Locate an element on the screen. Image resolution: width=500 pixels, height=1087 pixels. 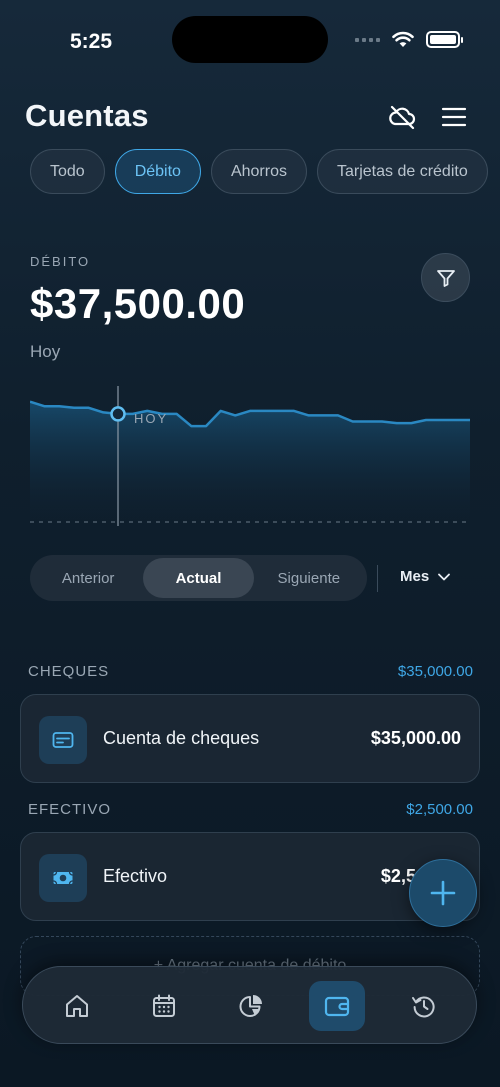
period-siguiente: Siguiente is located at coordinates (309, 578).